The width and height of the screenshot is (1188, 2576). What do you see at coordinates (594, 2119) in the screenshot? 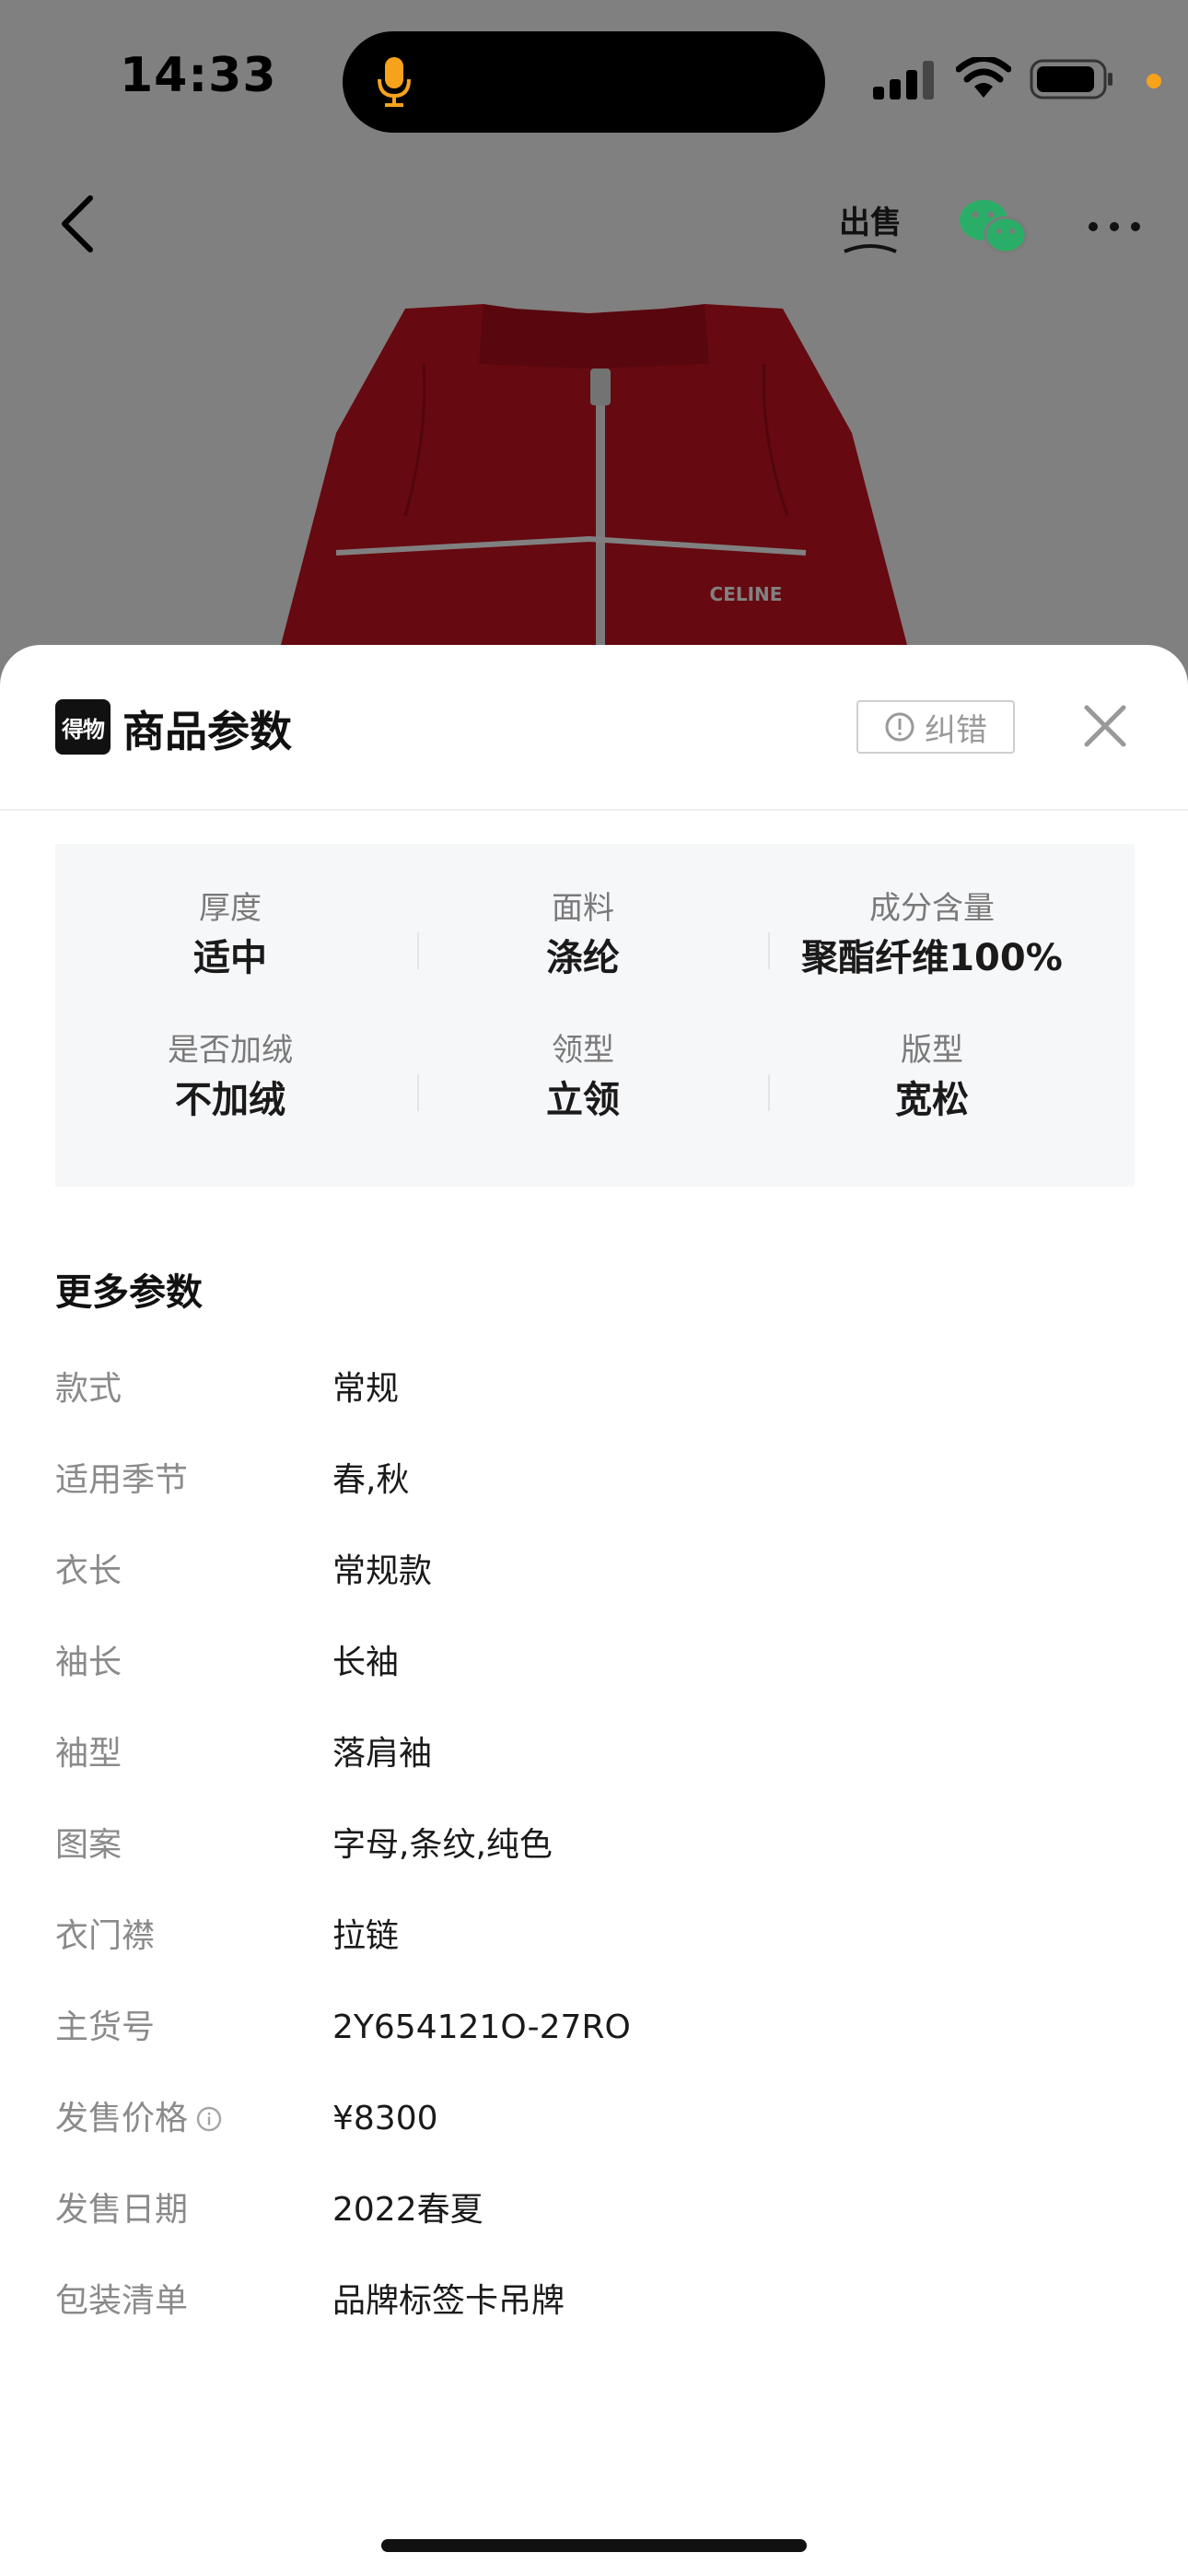
I see `param-row: 发售价格 ¥8300` at bounding box center [594, 2119].